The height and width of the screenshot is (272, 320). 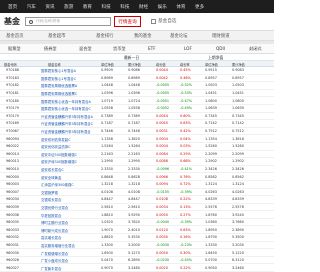 I want to click on tab-bond-funds: 债券型, so click(x=50, y=49).